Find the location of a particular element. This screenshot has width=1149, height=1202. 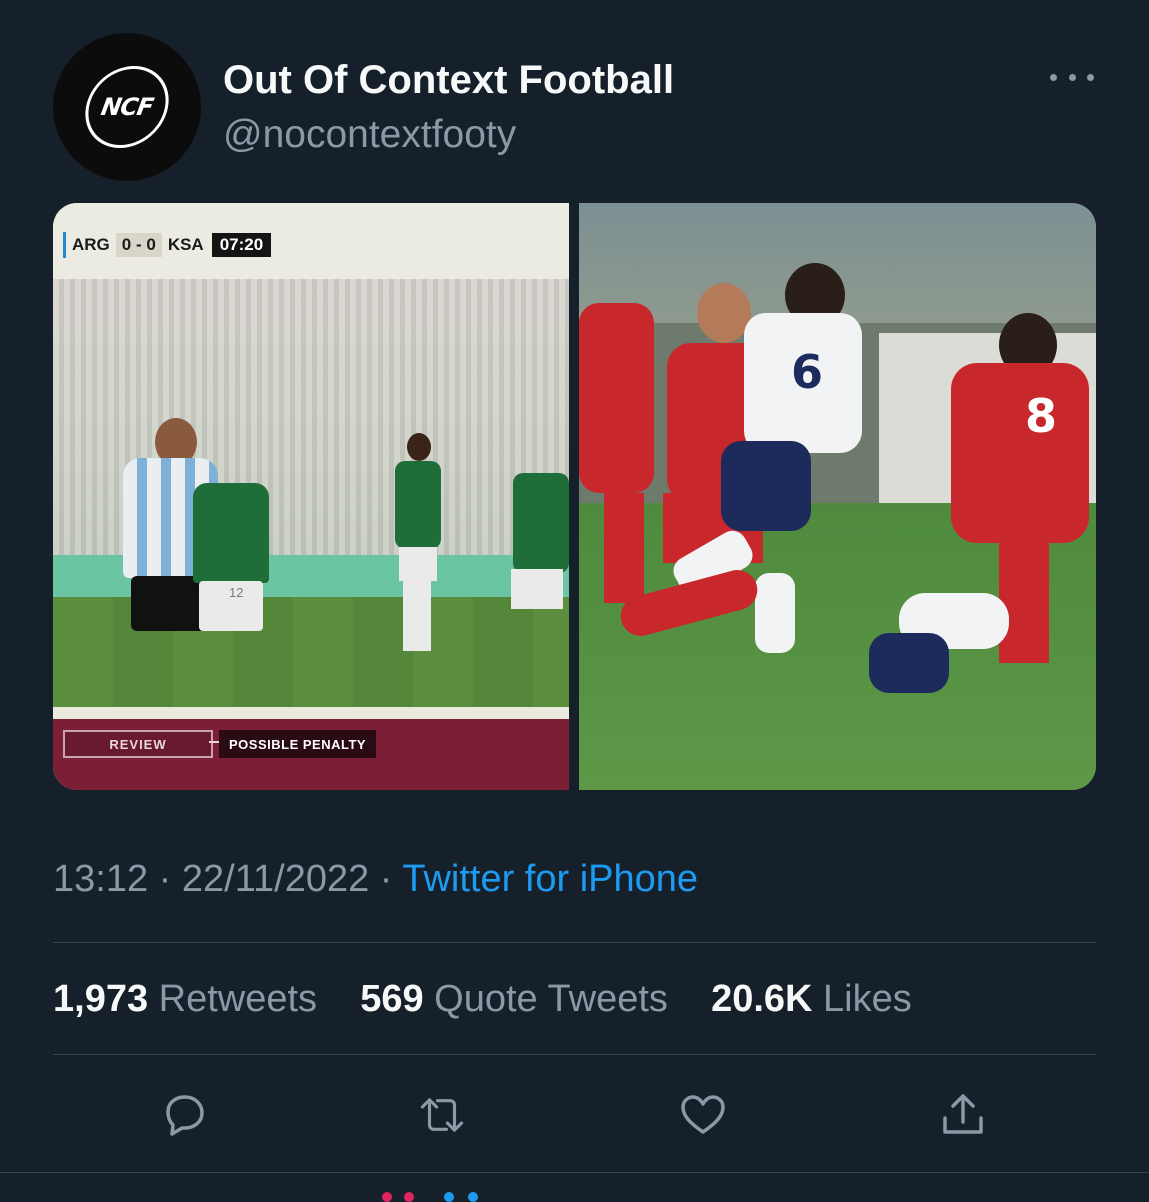

shirt-number: 6 is located at coordinates (807, 372).